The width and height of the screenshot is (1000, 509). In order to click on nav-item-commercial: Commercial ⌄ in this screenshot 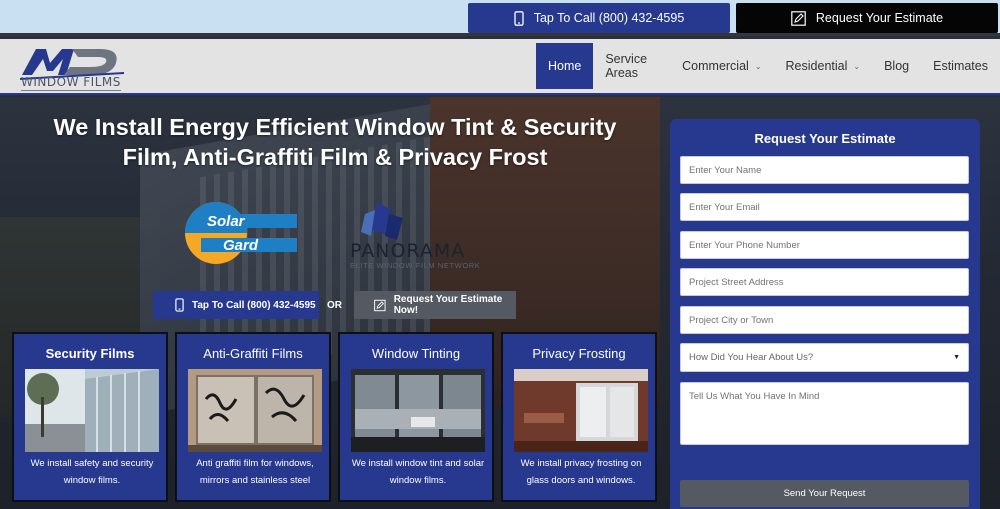, I will do `click(721, 66)`.